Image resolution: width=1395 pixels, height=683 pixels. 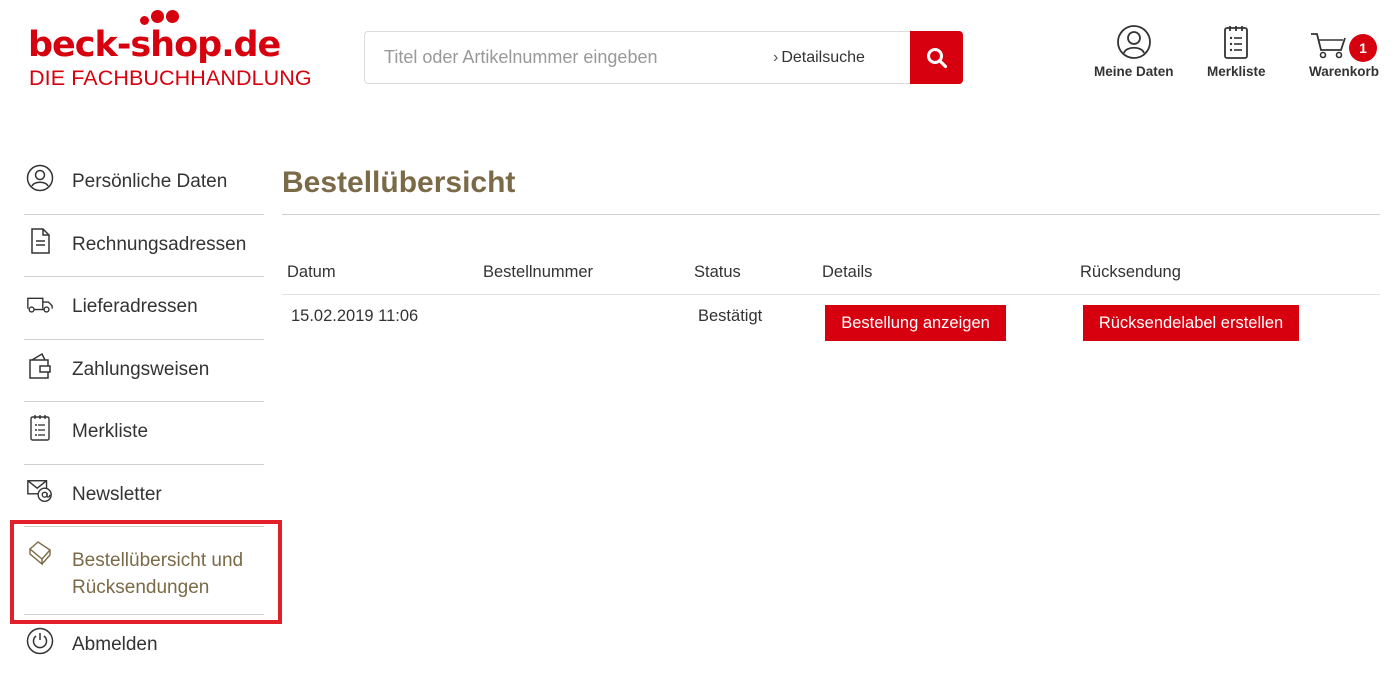 I want to click on column-header-date: Datum, so click(x=311, y=272).